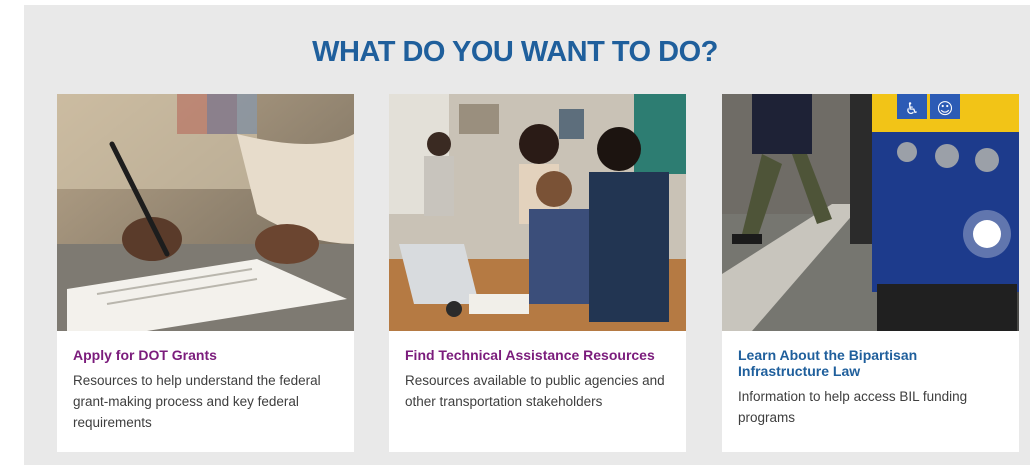 The height and width of the screenshot is (465, 1030). I want to click on team-at-laptop-photo, so click(537, 212).